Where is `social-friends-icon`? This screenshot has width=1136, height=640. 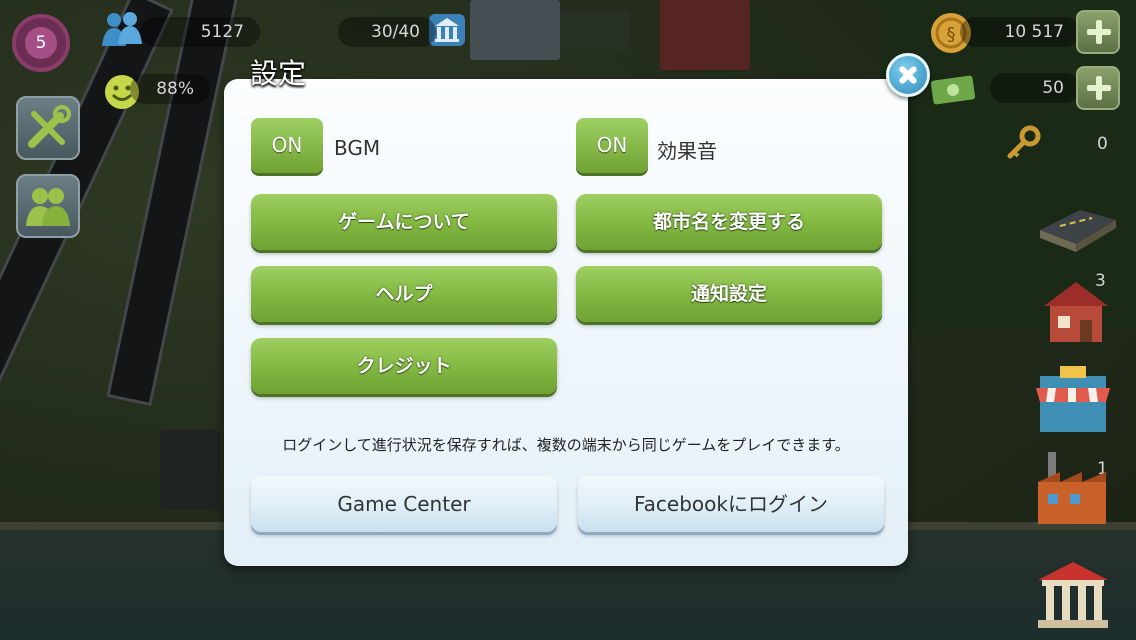
social-friends-icon is located at coordinates (48, 207).